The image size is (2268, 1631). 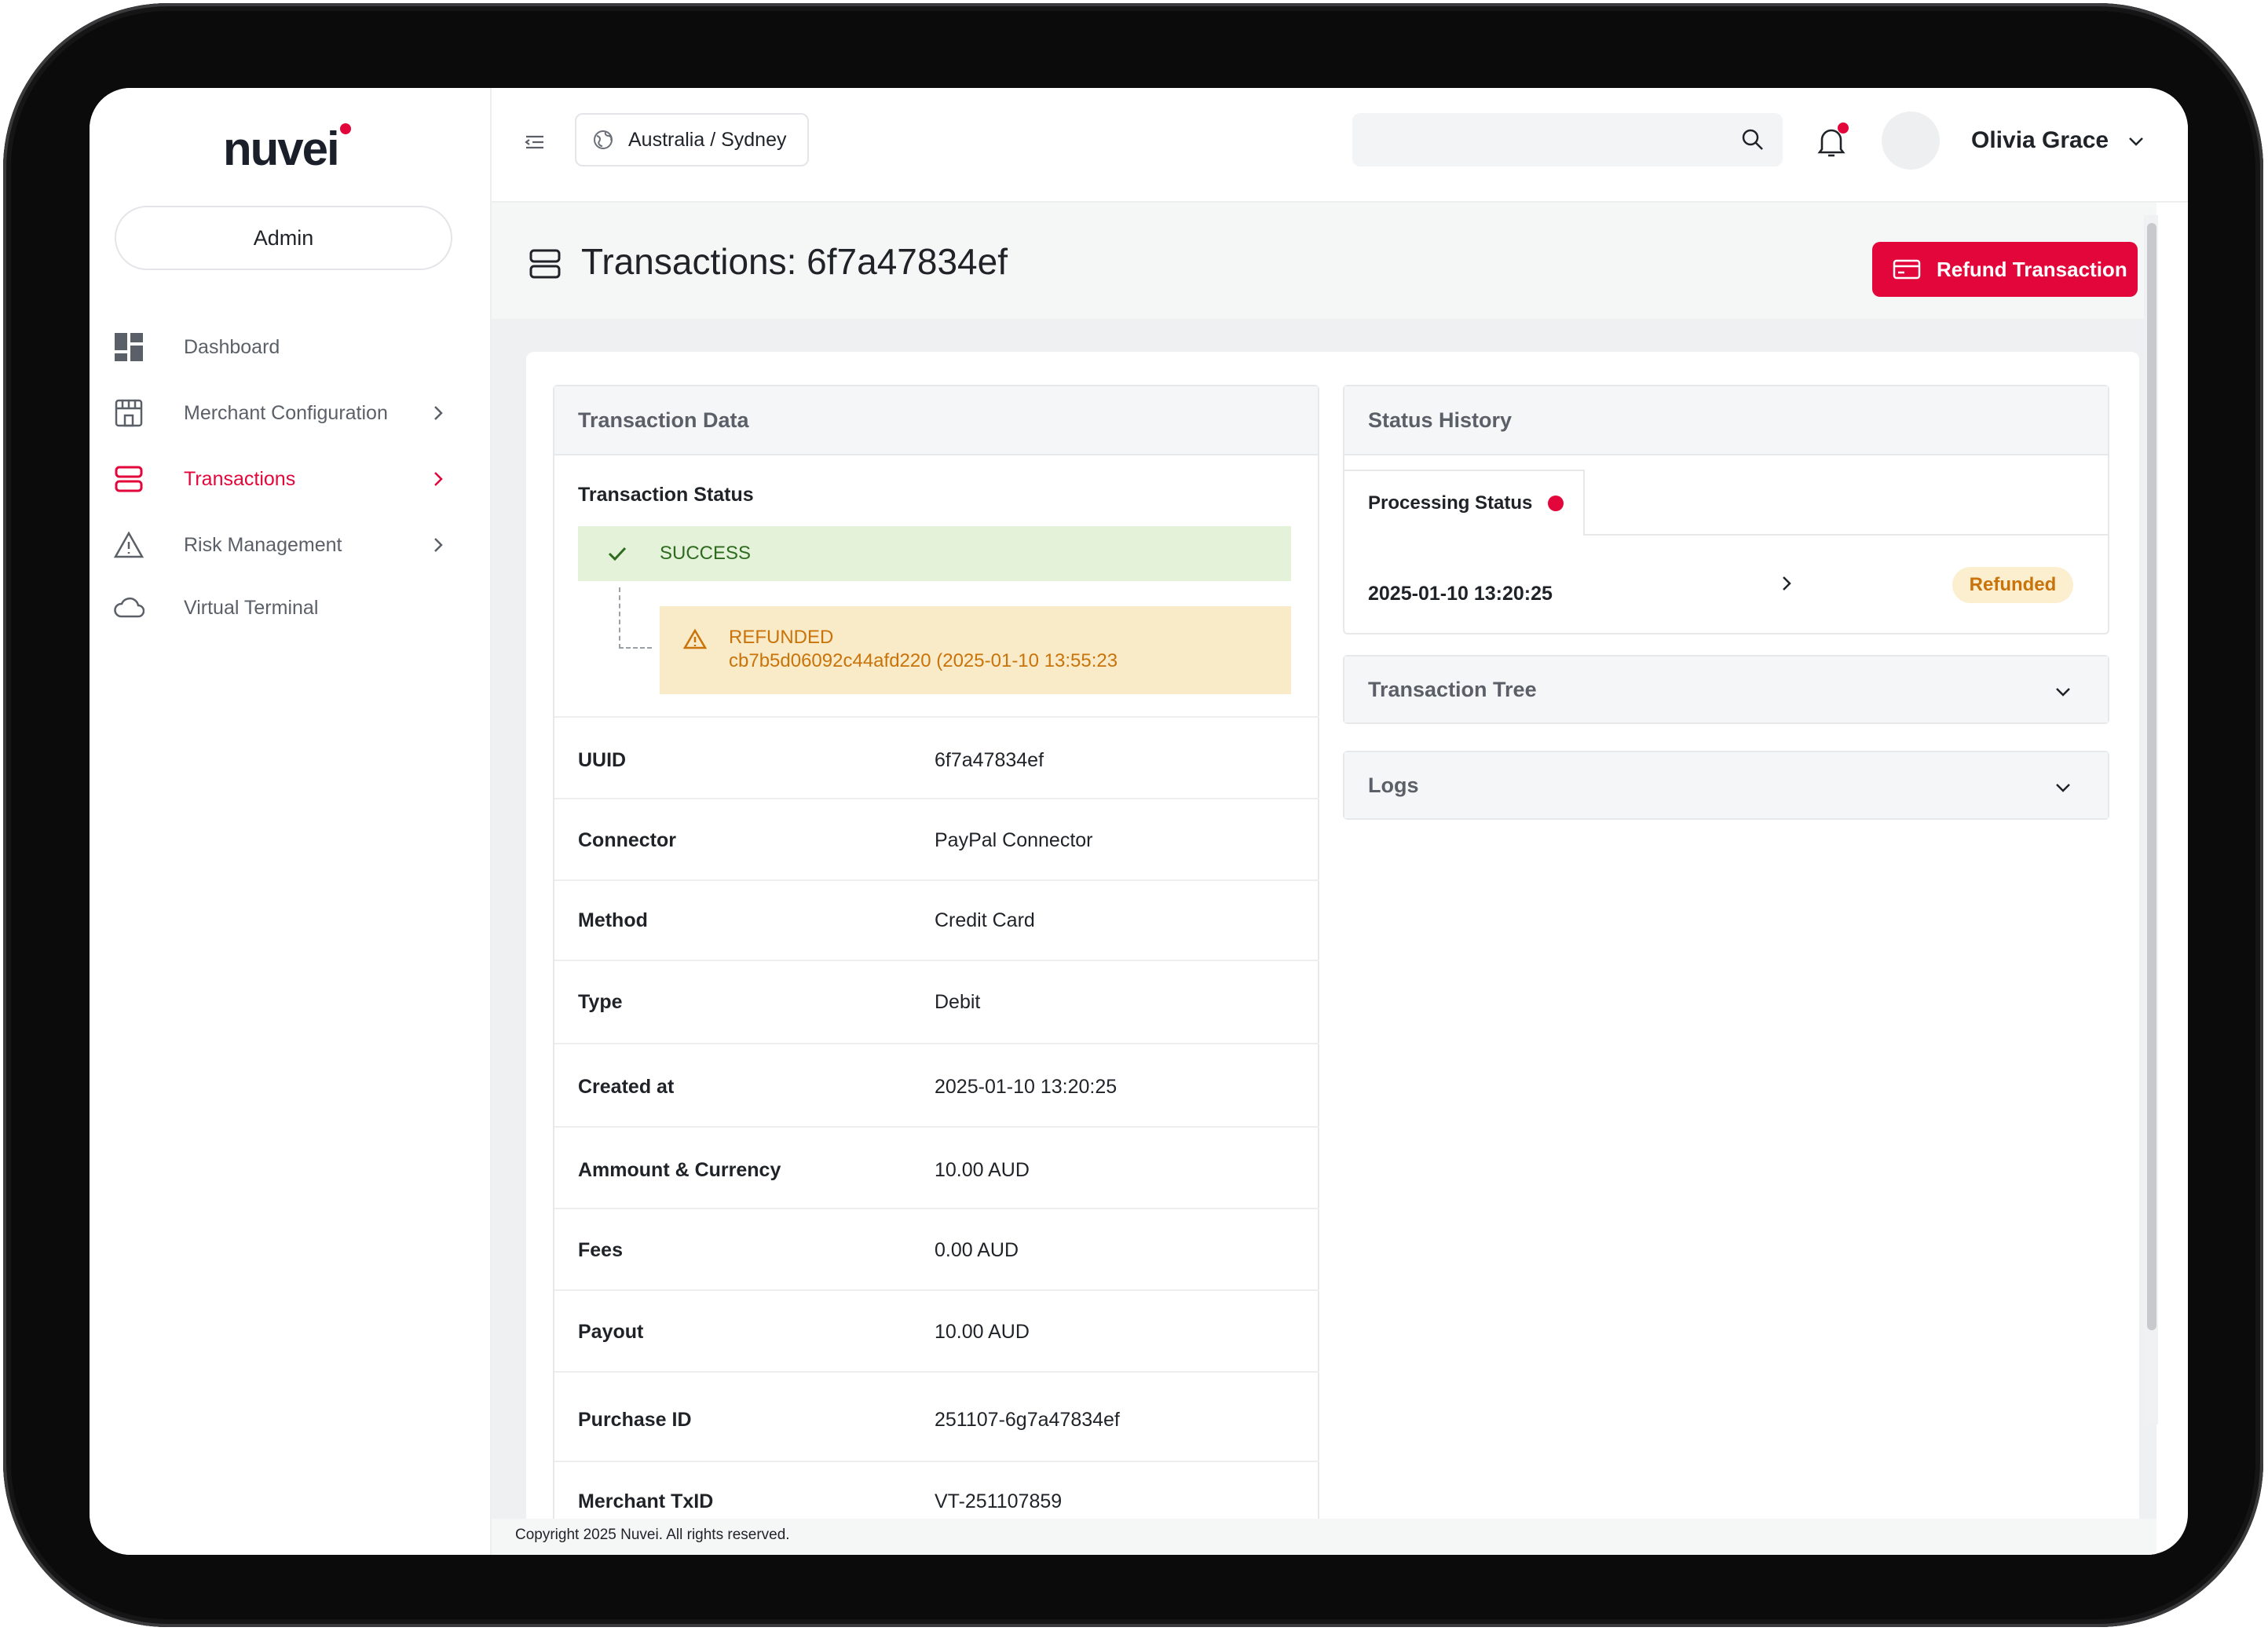 What do you see at coordinates (611, 1332) in the screenshot?
I see `row-key: Payout` at bounding box center [611, 1332].